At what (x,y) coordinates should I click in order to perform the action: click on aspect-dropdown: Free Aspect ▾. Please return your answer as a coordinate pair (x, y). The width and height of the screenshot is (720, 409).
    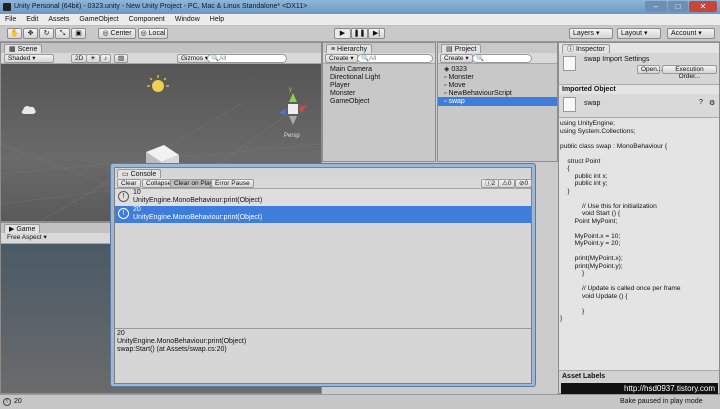
    Looking at the image, I should click on (34, 238).